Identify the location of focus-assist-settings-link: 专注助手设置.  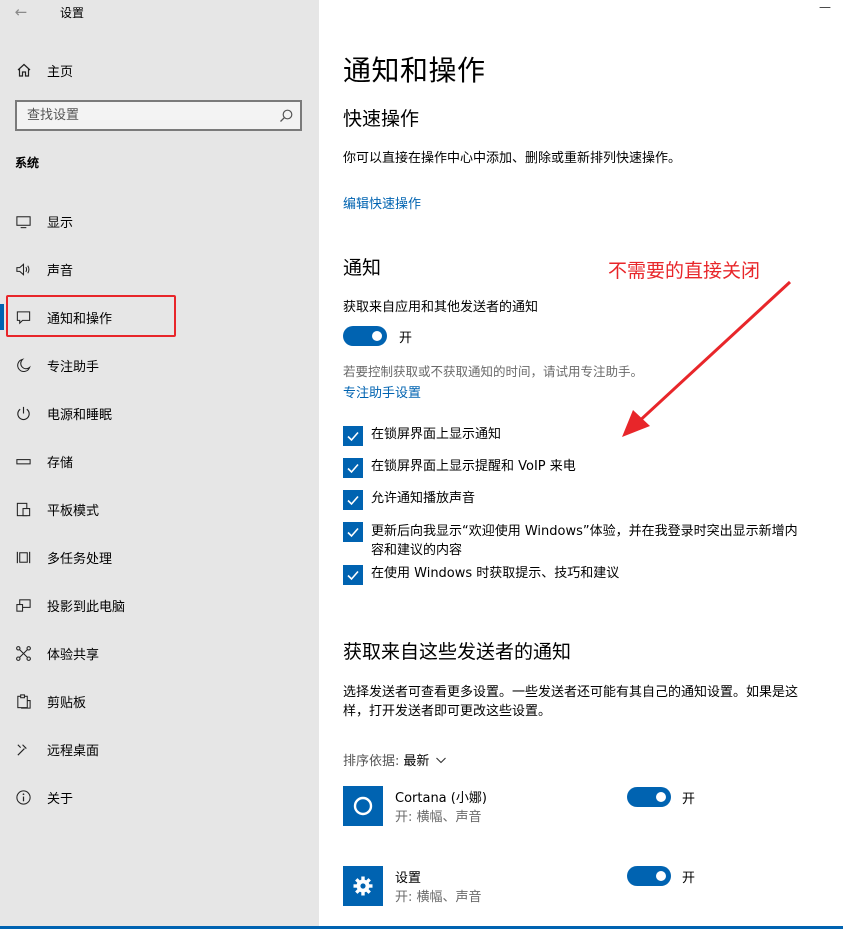
(382, 391).